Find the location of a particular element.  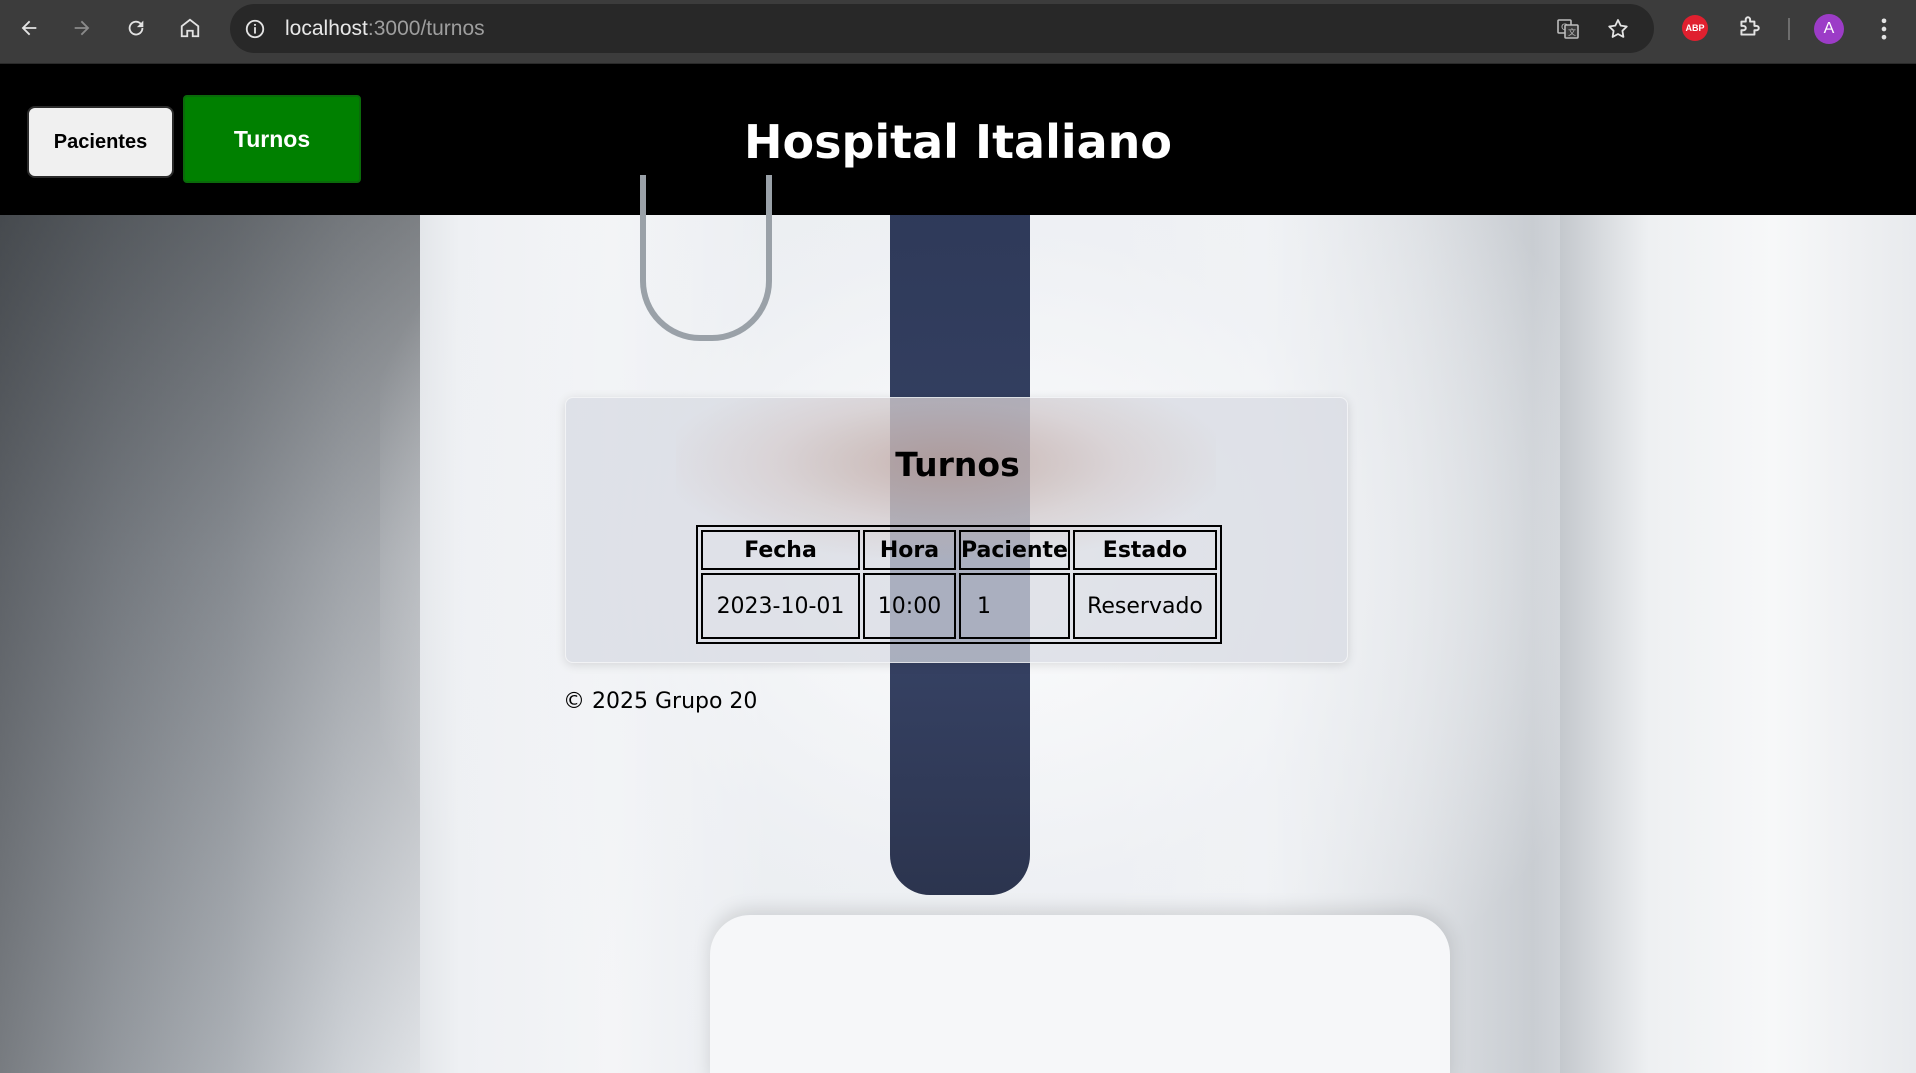

reload-button is located at coordinates (136, 28).